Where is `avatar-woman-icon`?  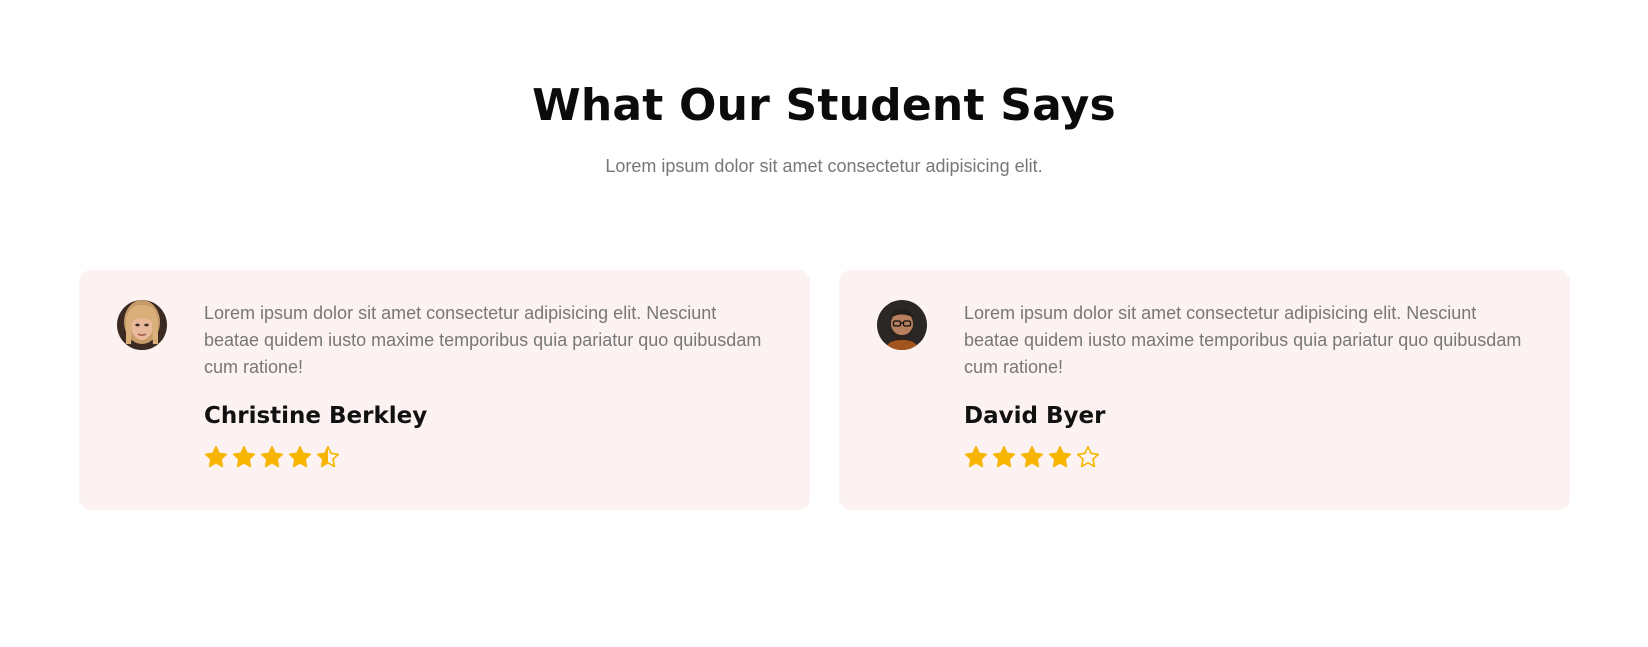
avatar-woman-icon is located at coordinates (142, 325).